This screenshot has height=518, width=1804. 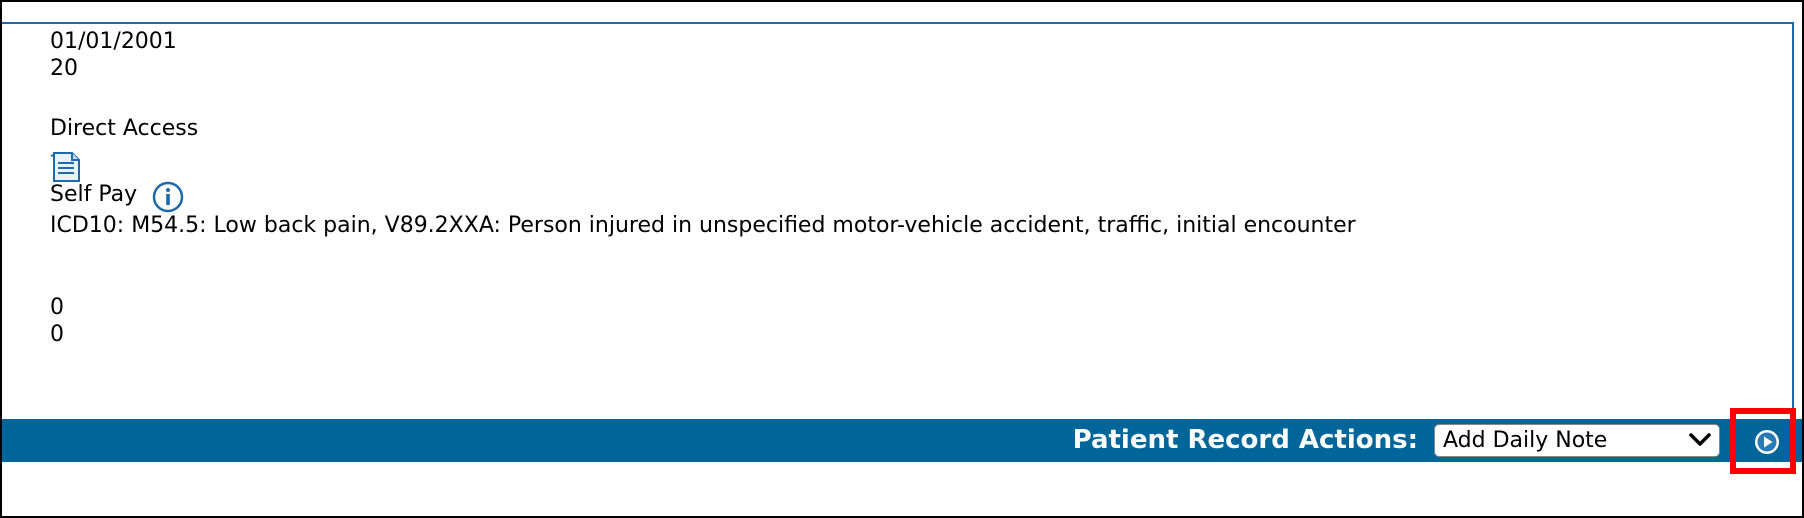 What do you see at coordinates (1700, 440) in the screenshot?
I see `chevron-down-icon` at bounding box center [1700, 440].